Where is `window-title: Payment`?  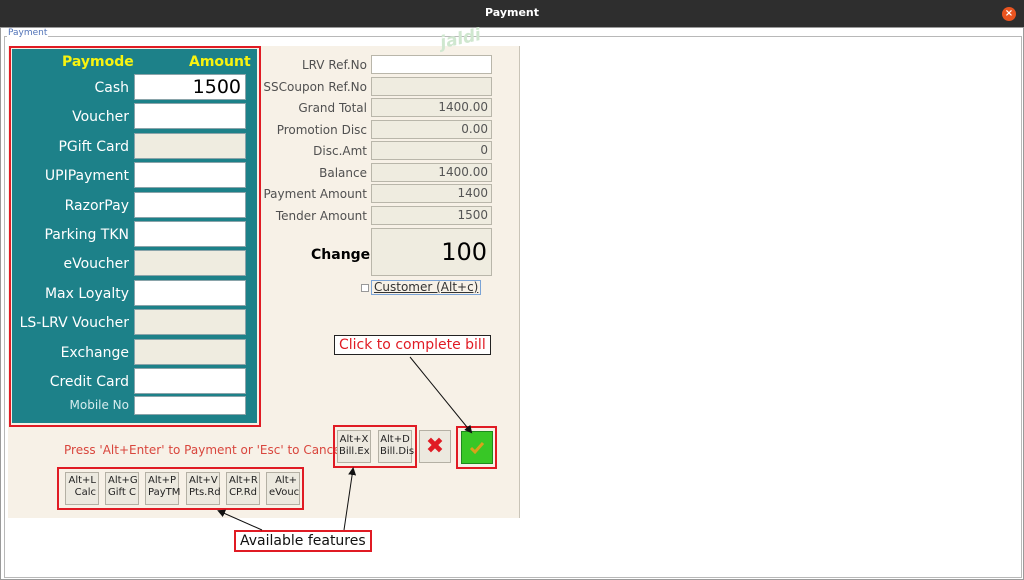 window-title: Payment is located at coordinates (512, 12).